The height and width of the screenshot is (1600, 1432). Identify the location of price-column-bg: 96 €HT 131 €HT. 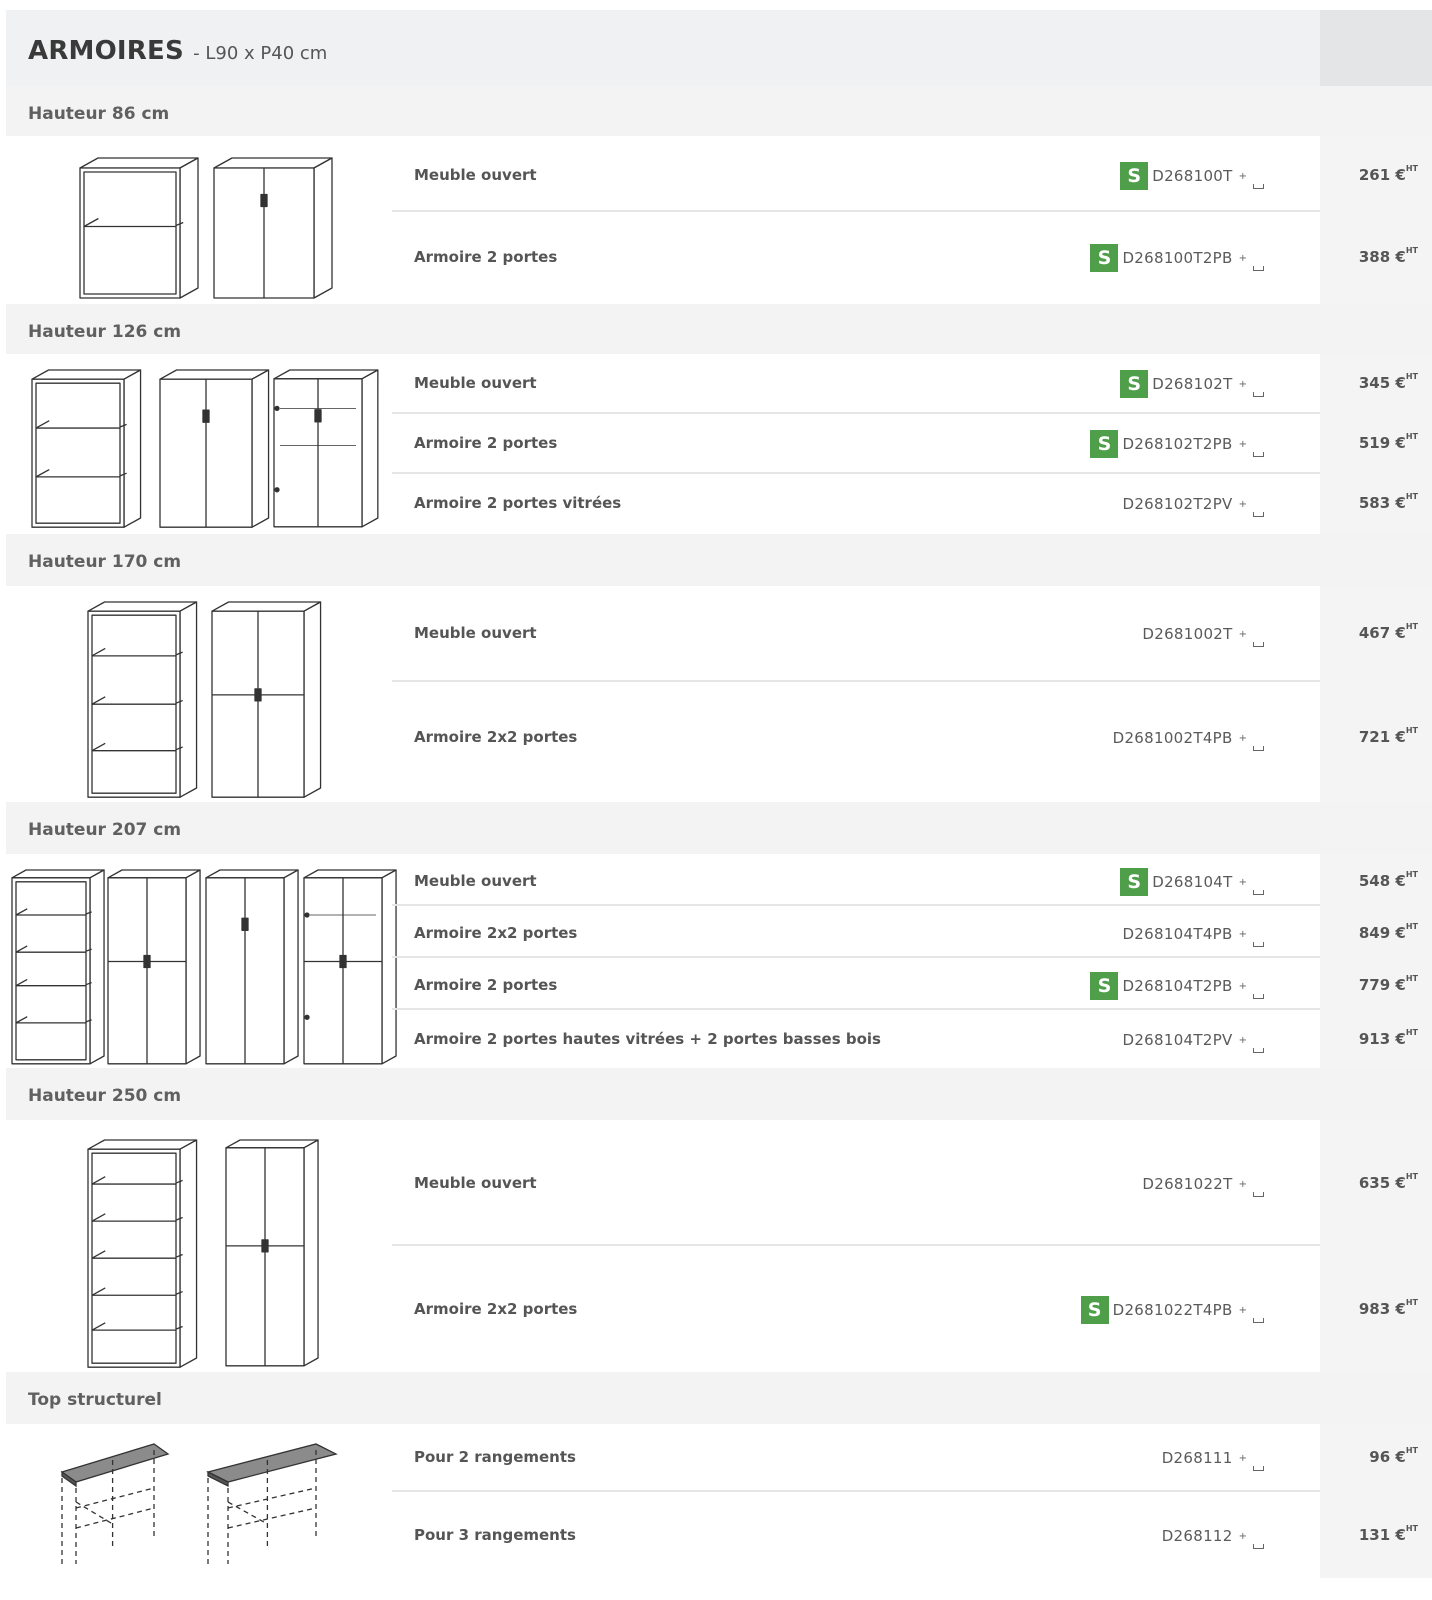
(1376, 1501).